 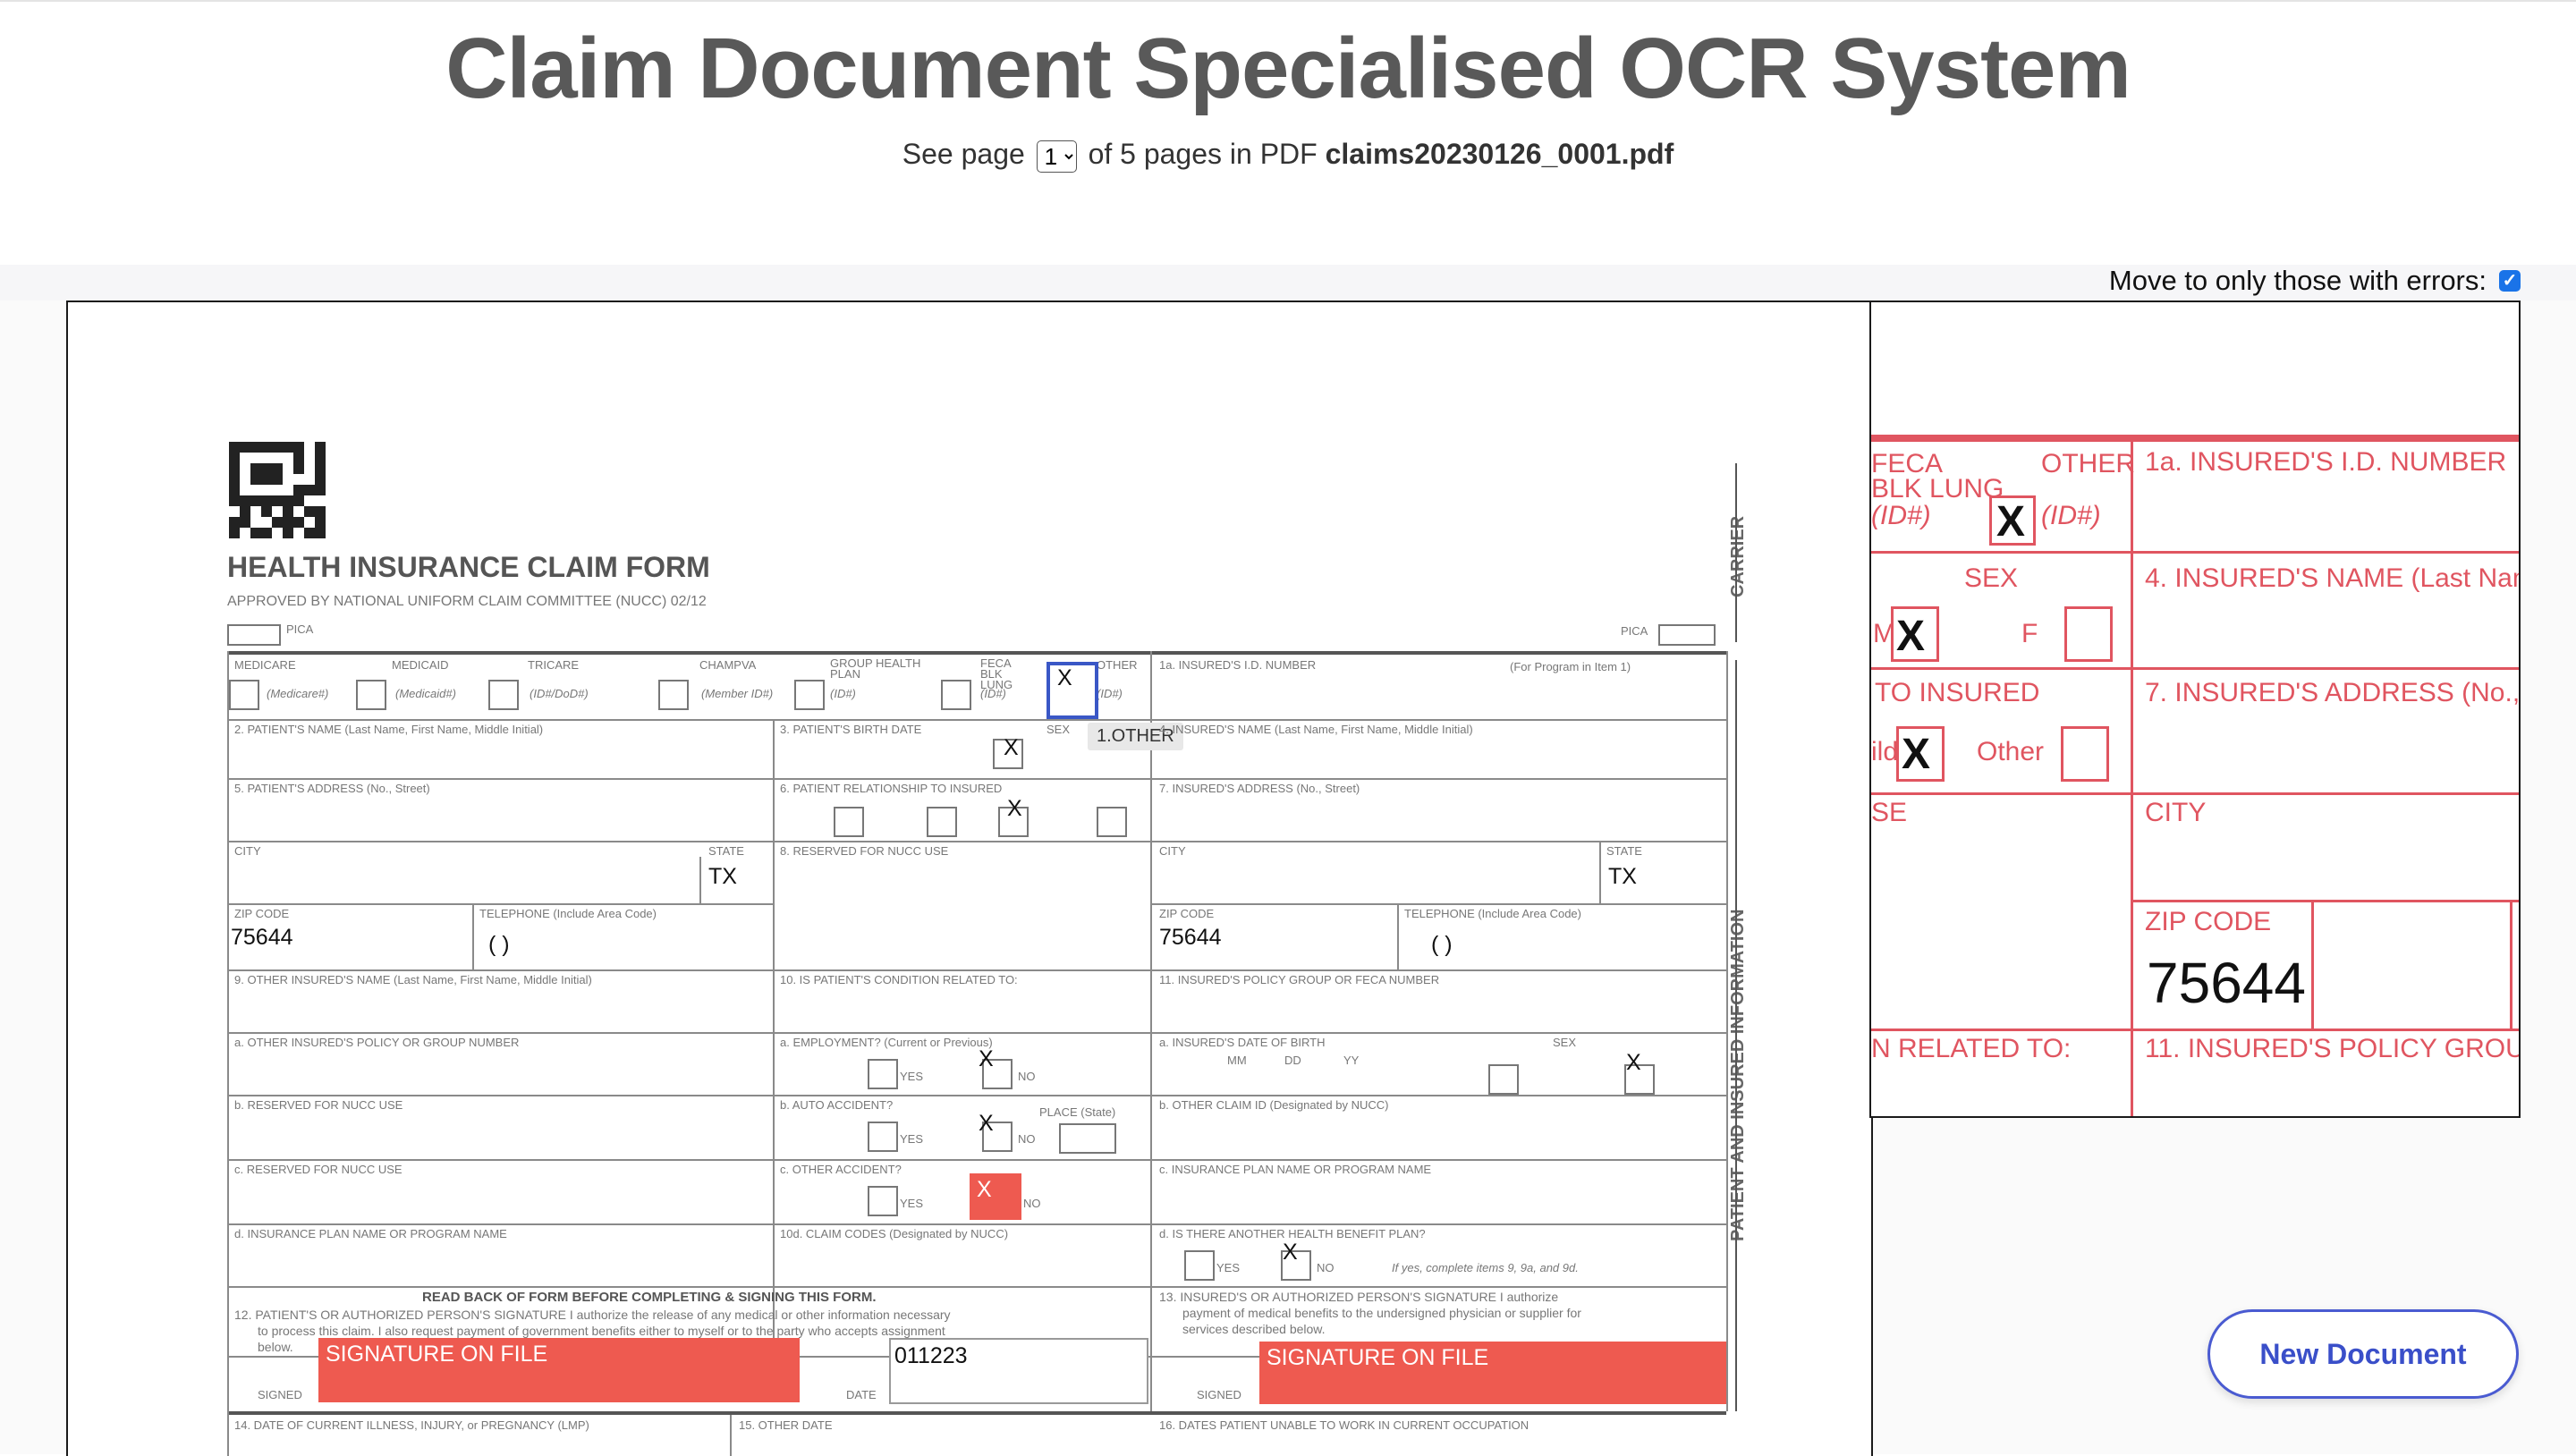 What do you see at coordinates (1911, 636) in the screenshot?
I see `zoom-m-mark: X` at bounding box center [1911, 636].